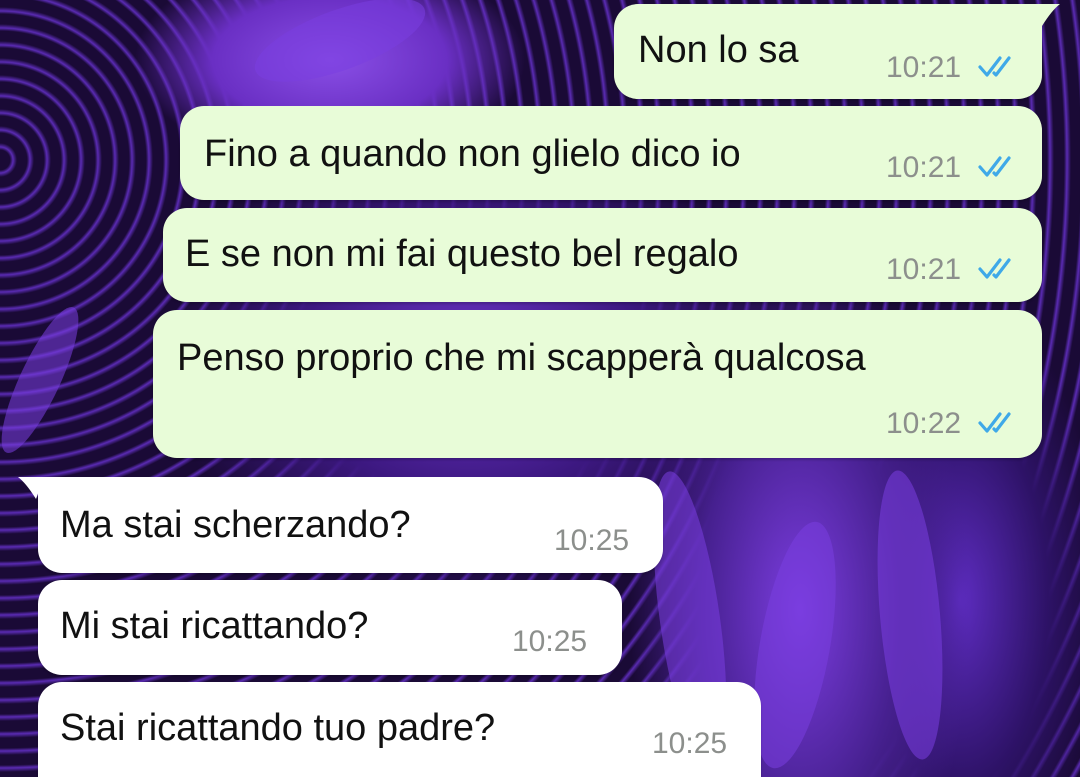  Describe the element at coordinates (214, 626) in the screenshot. I see `message-text: Mi stai ricattando?` at that location.